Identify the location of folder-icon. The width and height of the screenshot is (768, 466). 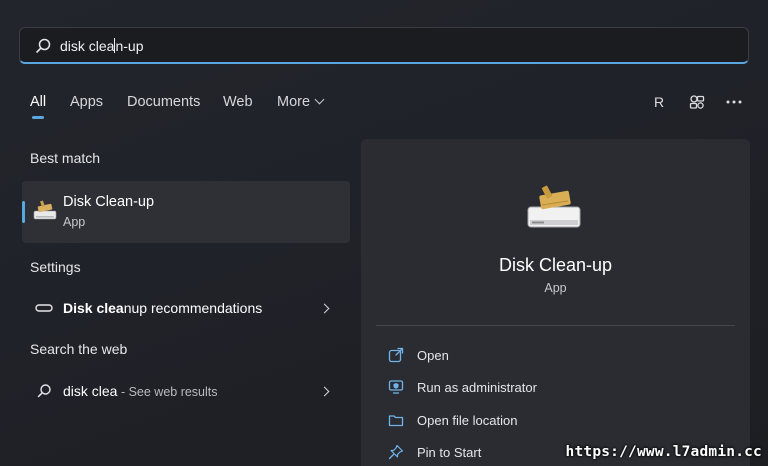
(396, 421).